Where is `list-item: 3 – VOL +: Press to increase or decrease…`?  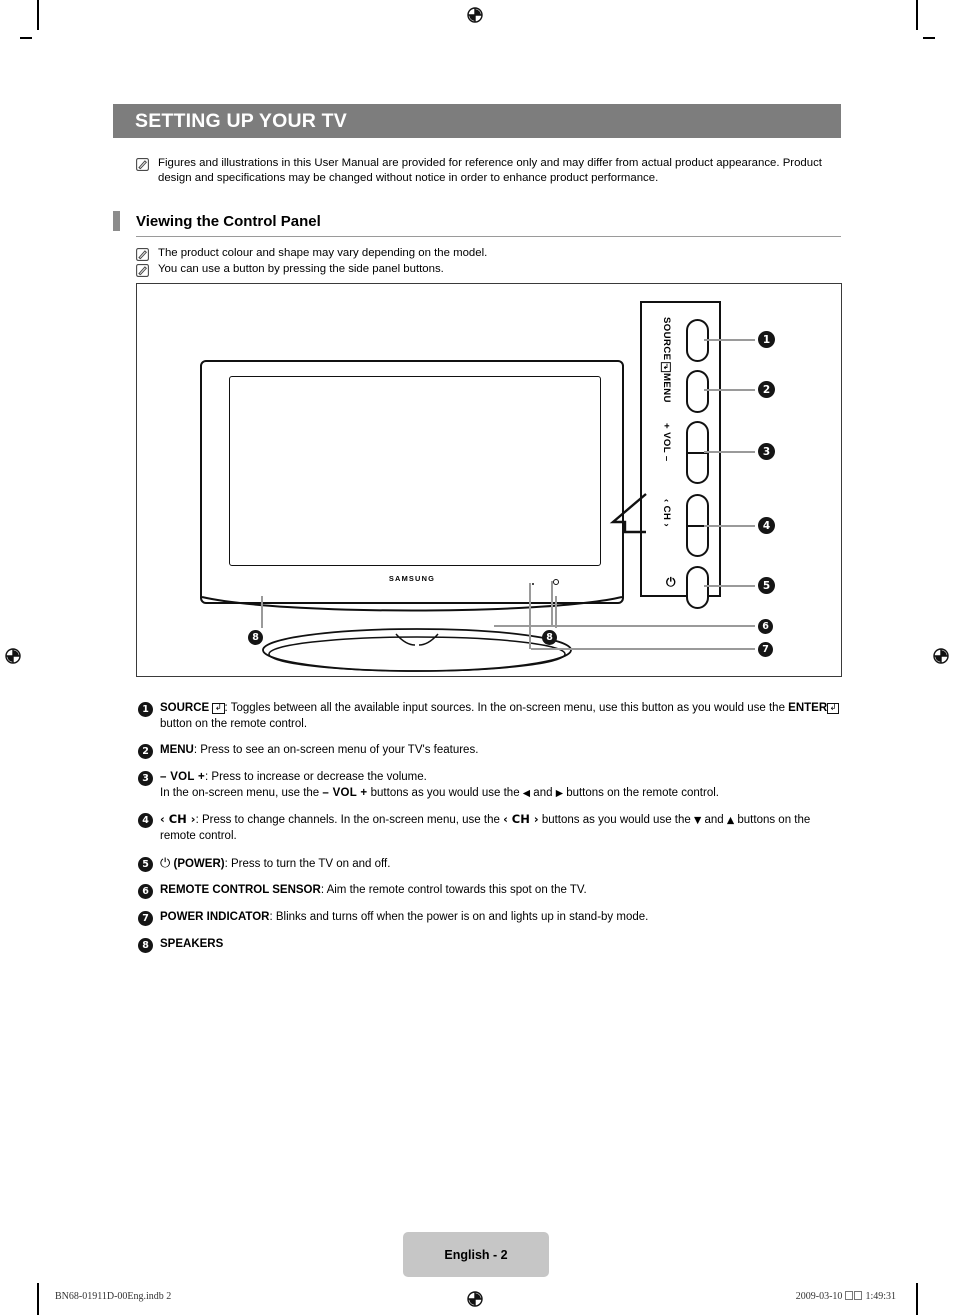 list-item: 3 – VOL +: Press to increase or decrease… is located at coordinates (491, 785).